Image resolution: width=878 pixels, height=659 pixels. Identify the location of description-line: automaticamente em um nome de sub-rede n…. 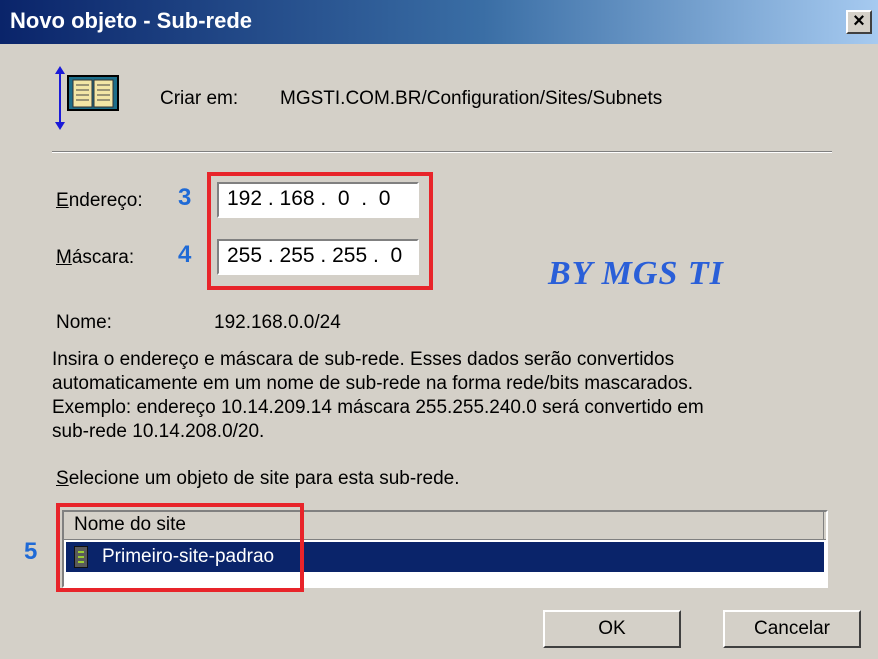
(373, 383).